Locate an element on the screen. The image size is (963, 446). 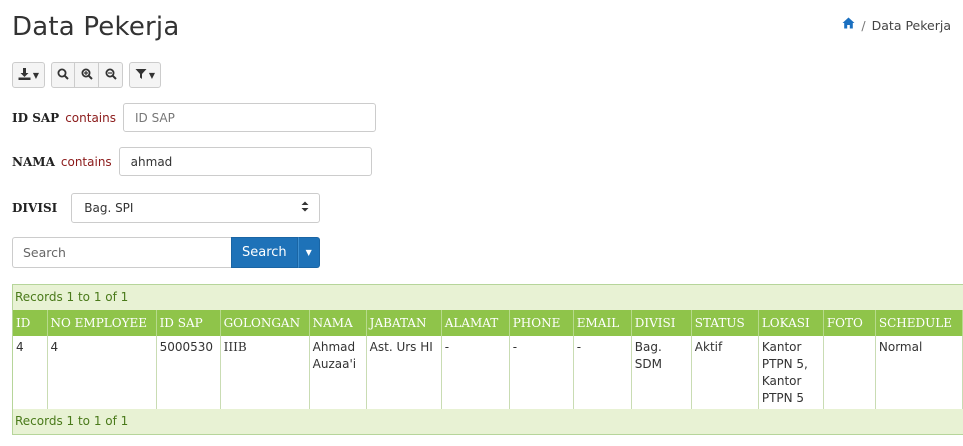
filter-divisi: DIVISI Bag. SPI is located at coordinates (166, 208).